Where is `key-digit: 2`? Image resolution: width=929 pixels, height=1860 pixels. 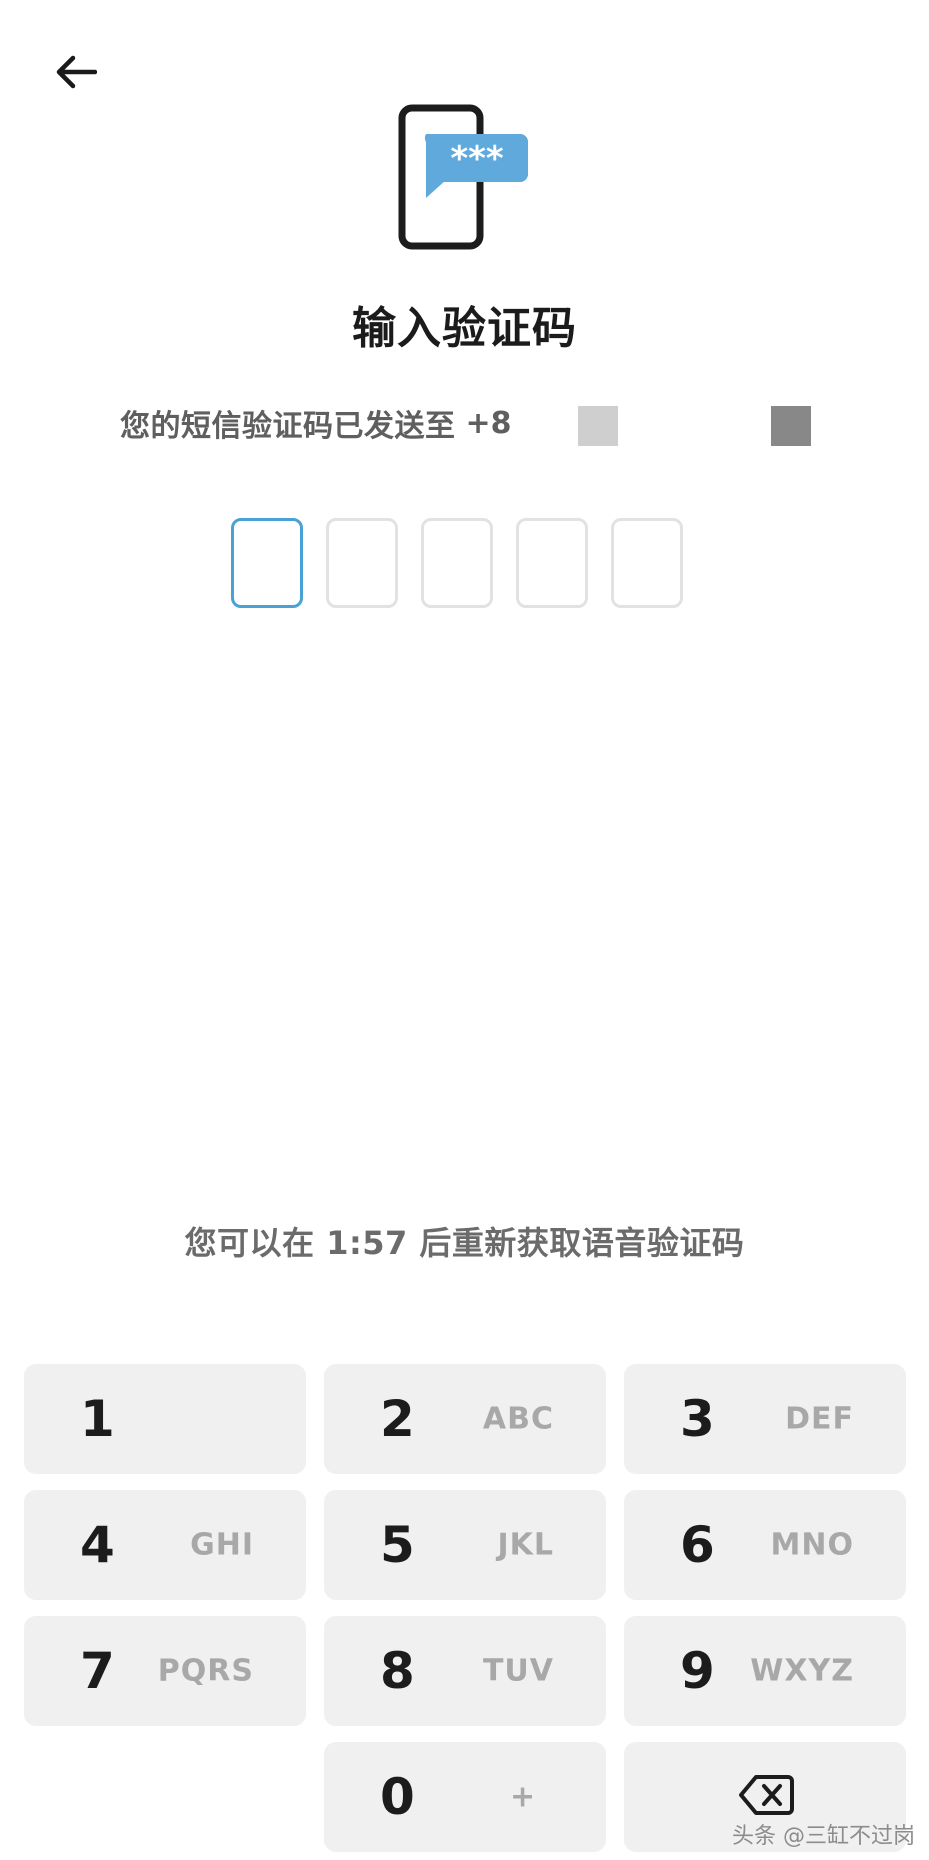 key-digit: 2 is located at coordinates (397, 1419).